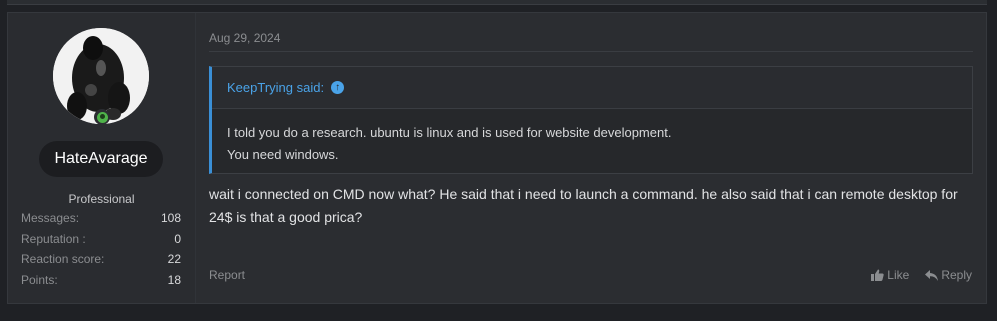 Image resolution: width=997 pixels, height=321 pixels. I want to click on username: HateAvarage, so click(101, 159).